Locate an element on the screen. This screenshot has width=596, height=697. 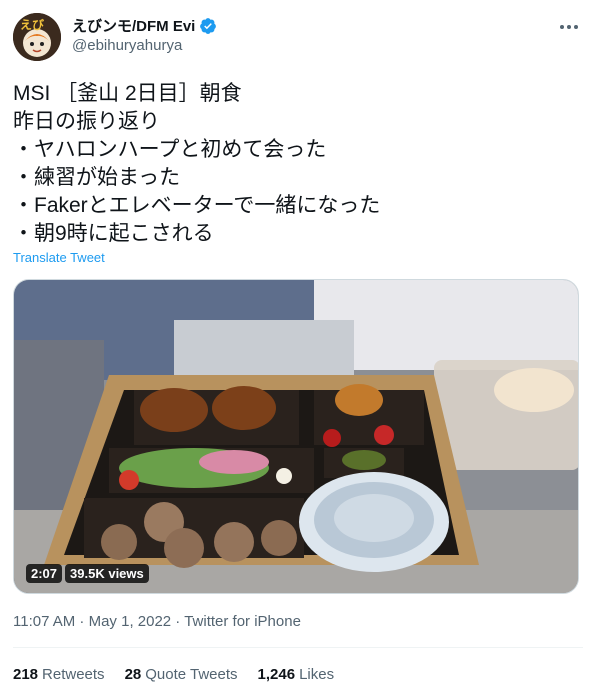
verified-badge-icon is located at coordinates (208, 26).